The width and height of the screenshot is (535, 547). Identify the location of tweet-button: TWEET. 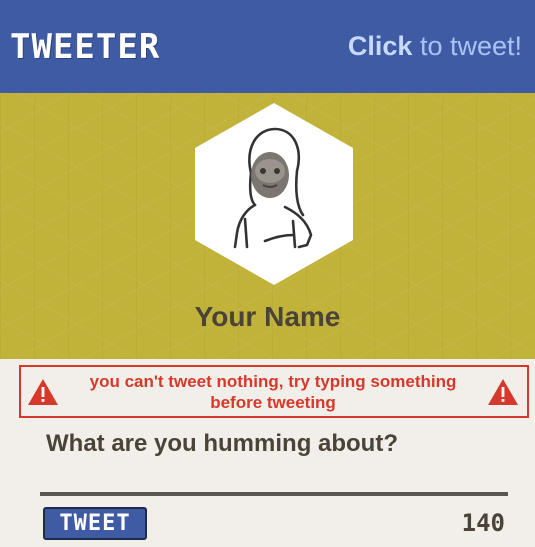
(95, 523).